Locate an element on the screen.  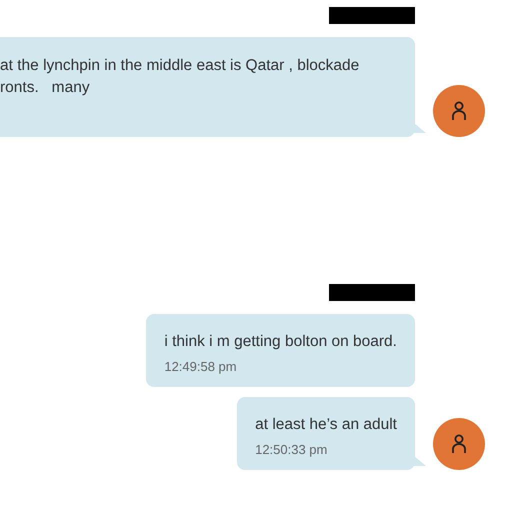
message-text: at the lynchpin in the middle east is Qatar , blockade ronts. many is located at coordinates (180, 77).